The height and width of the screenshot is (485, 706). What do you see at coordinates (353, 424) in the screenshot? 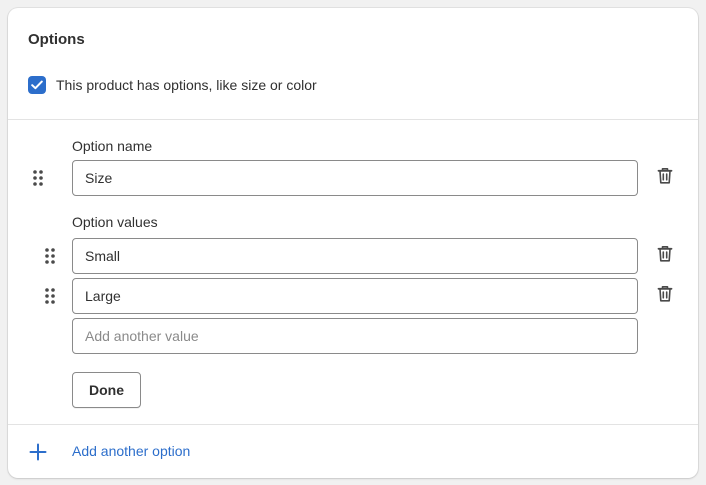
I see `footer-divider` at bounding box center [353, 424].